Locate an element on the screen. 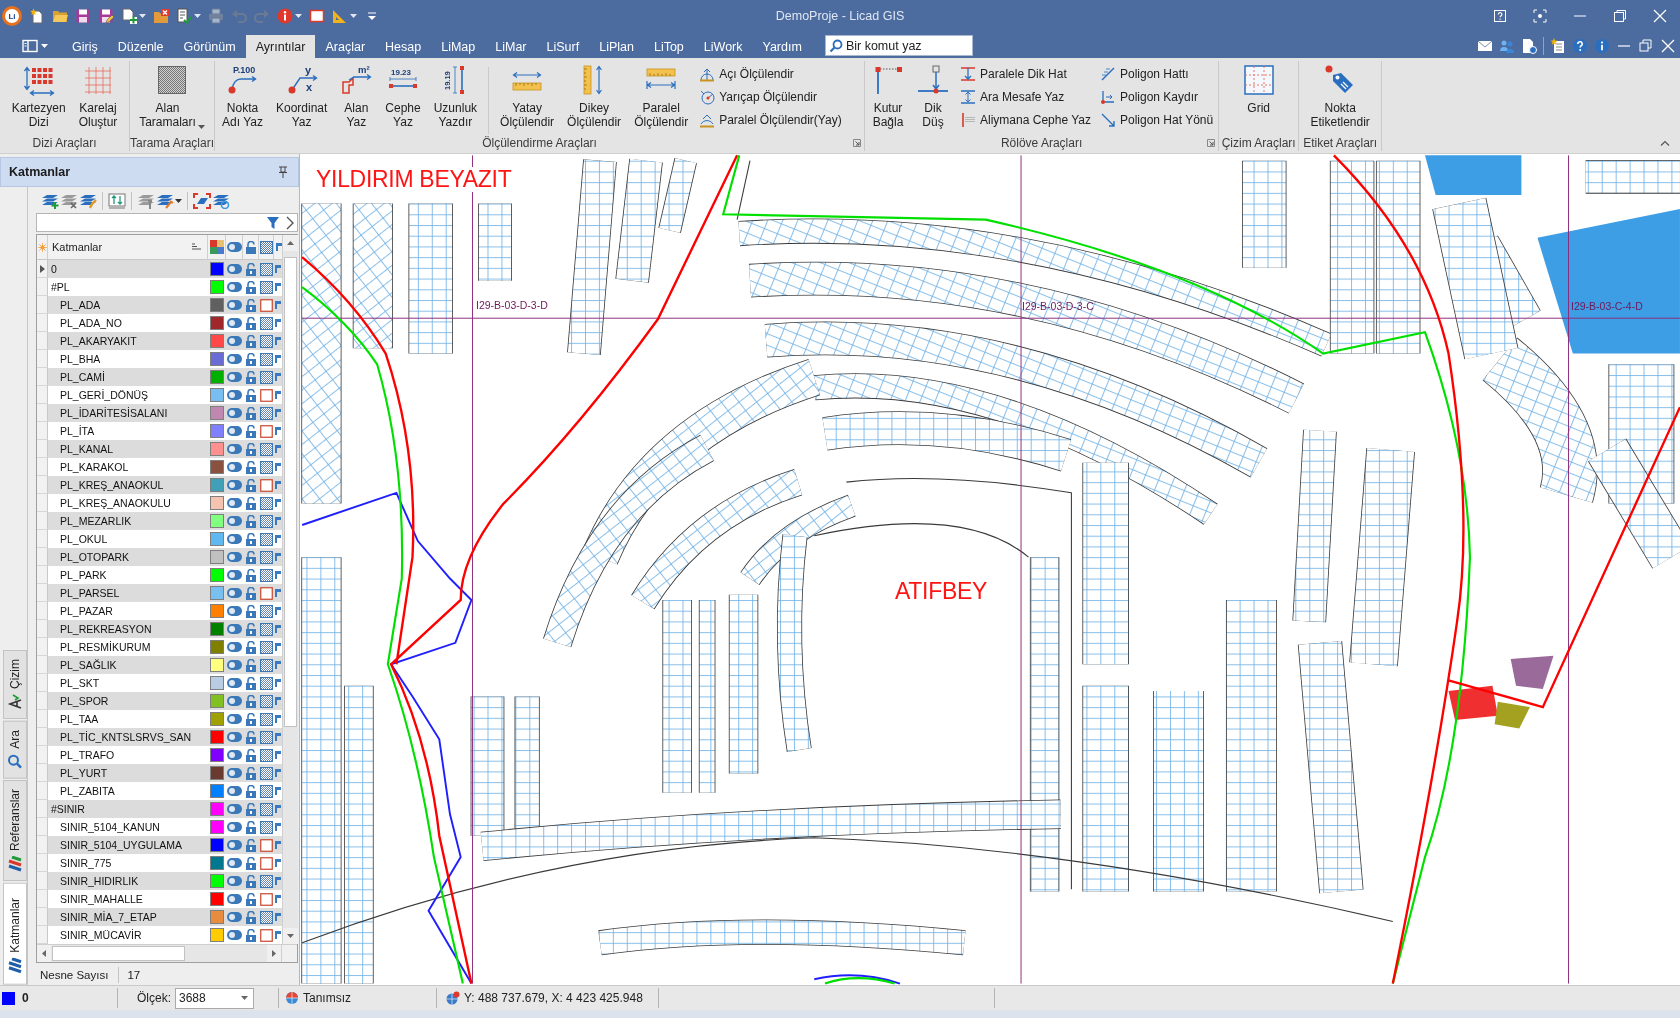 The height and width of the screenshot is (1018, 1680). layer-row: PL_İTA is located at coordinates (159, 431).